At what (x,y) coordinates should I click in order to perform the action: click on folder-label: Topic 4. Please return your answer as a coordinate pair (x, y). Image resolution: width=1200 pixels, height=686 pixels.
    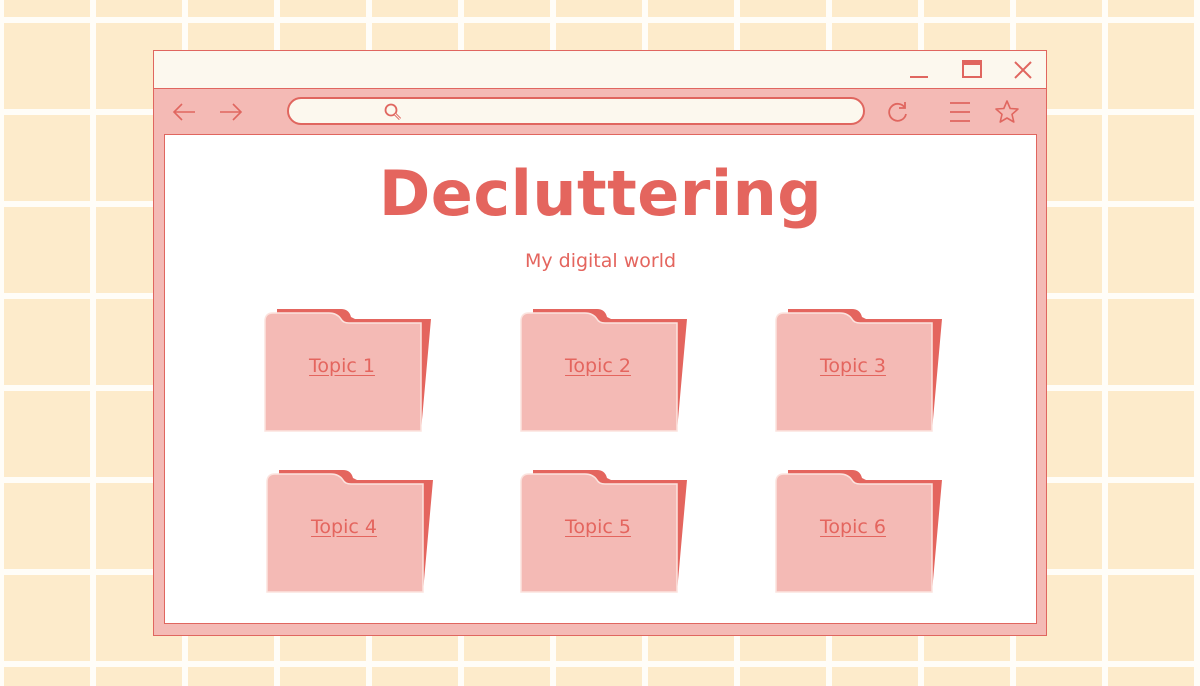
    Looking at the image, I should click on (344, 527).